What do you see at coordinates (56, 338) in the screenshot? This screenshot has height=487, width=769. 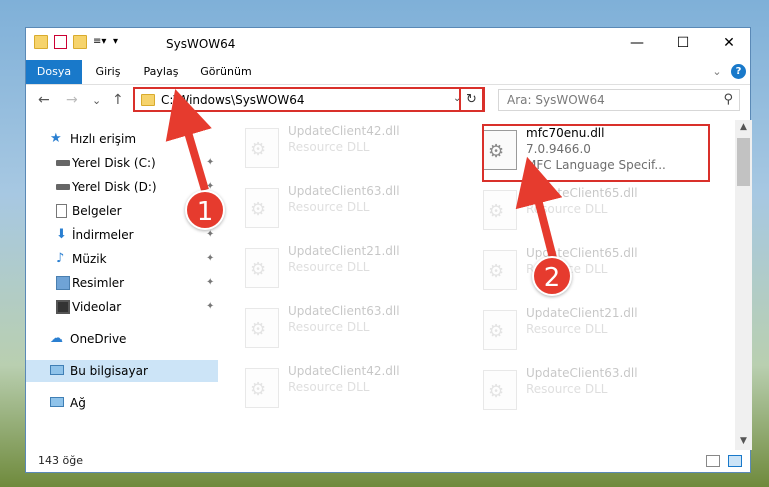 I see `cloud-icon: ☁` at bounding box center [56, 338].